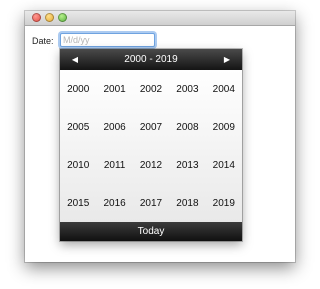  Describe the element at coordinates (160, 18) in the screenshot. I see `title-bar` at that location.